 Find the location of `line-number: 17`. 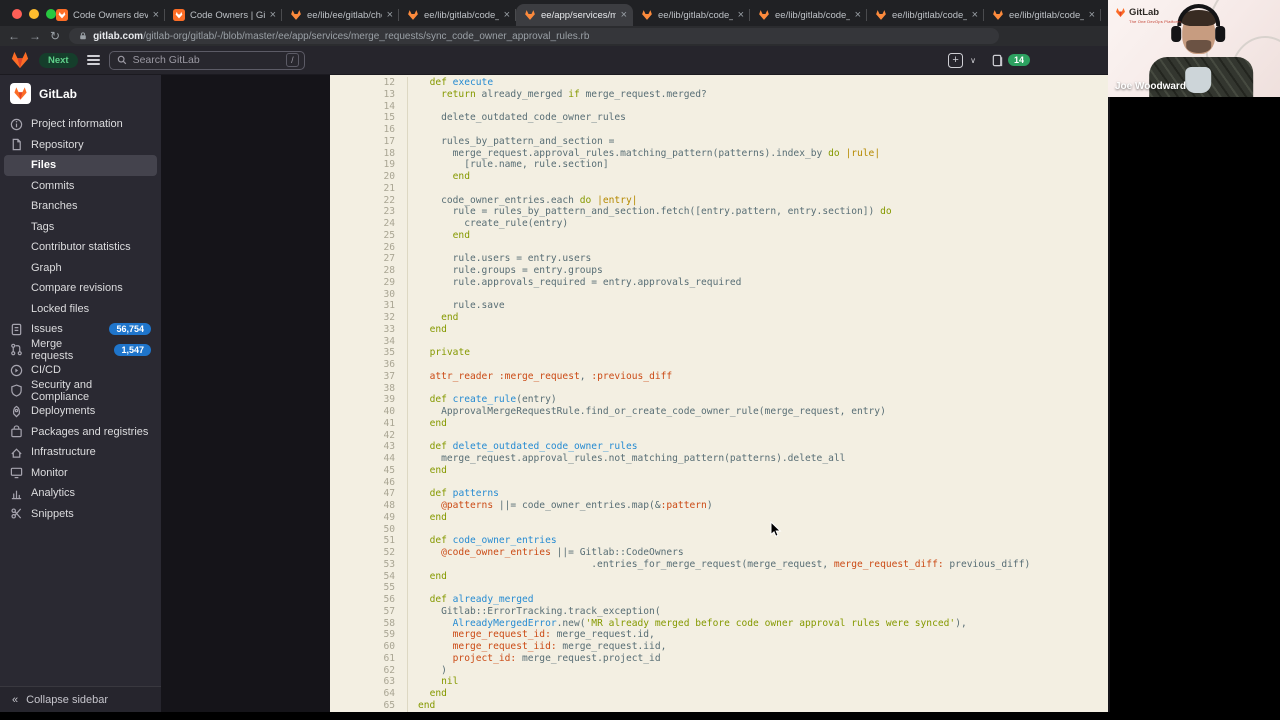

line-number: 17 is located at coordinates (369, 141).